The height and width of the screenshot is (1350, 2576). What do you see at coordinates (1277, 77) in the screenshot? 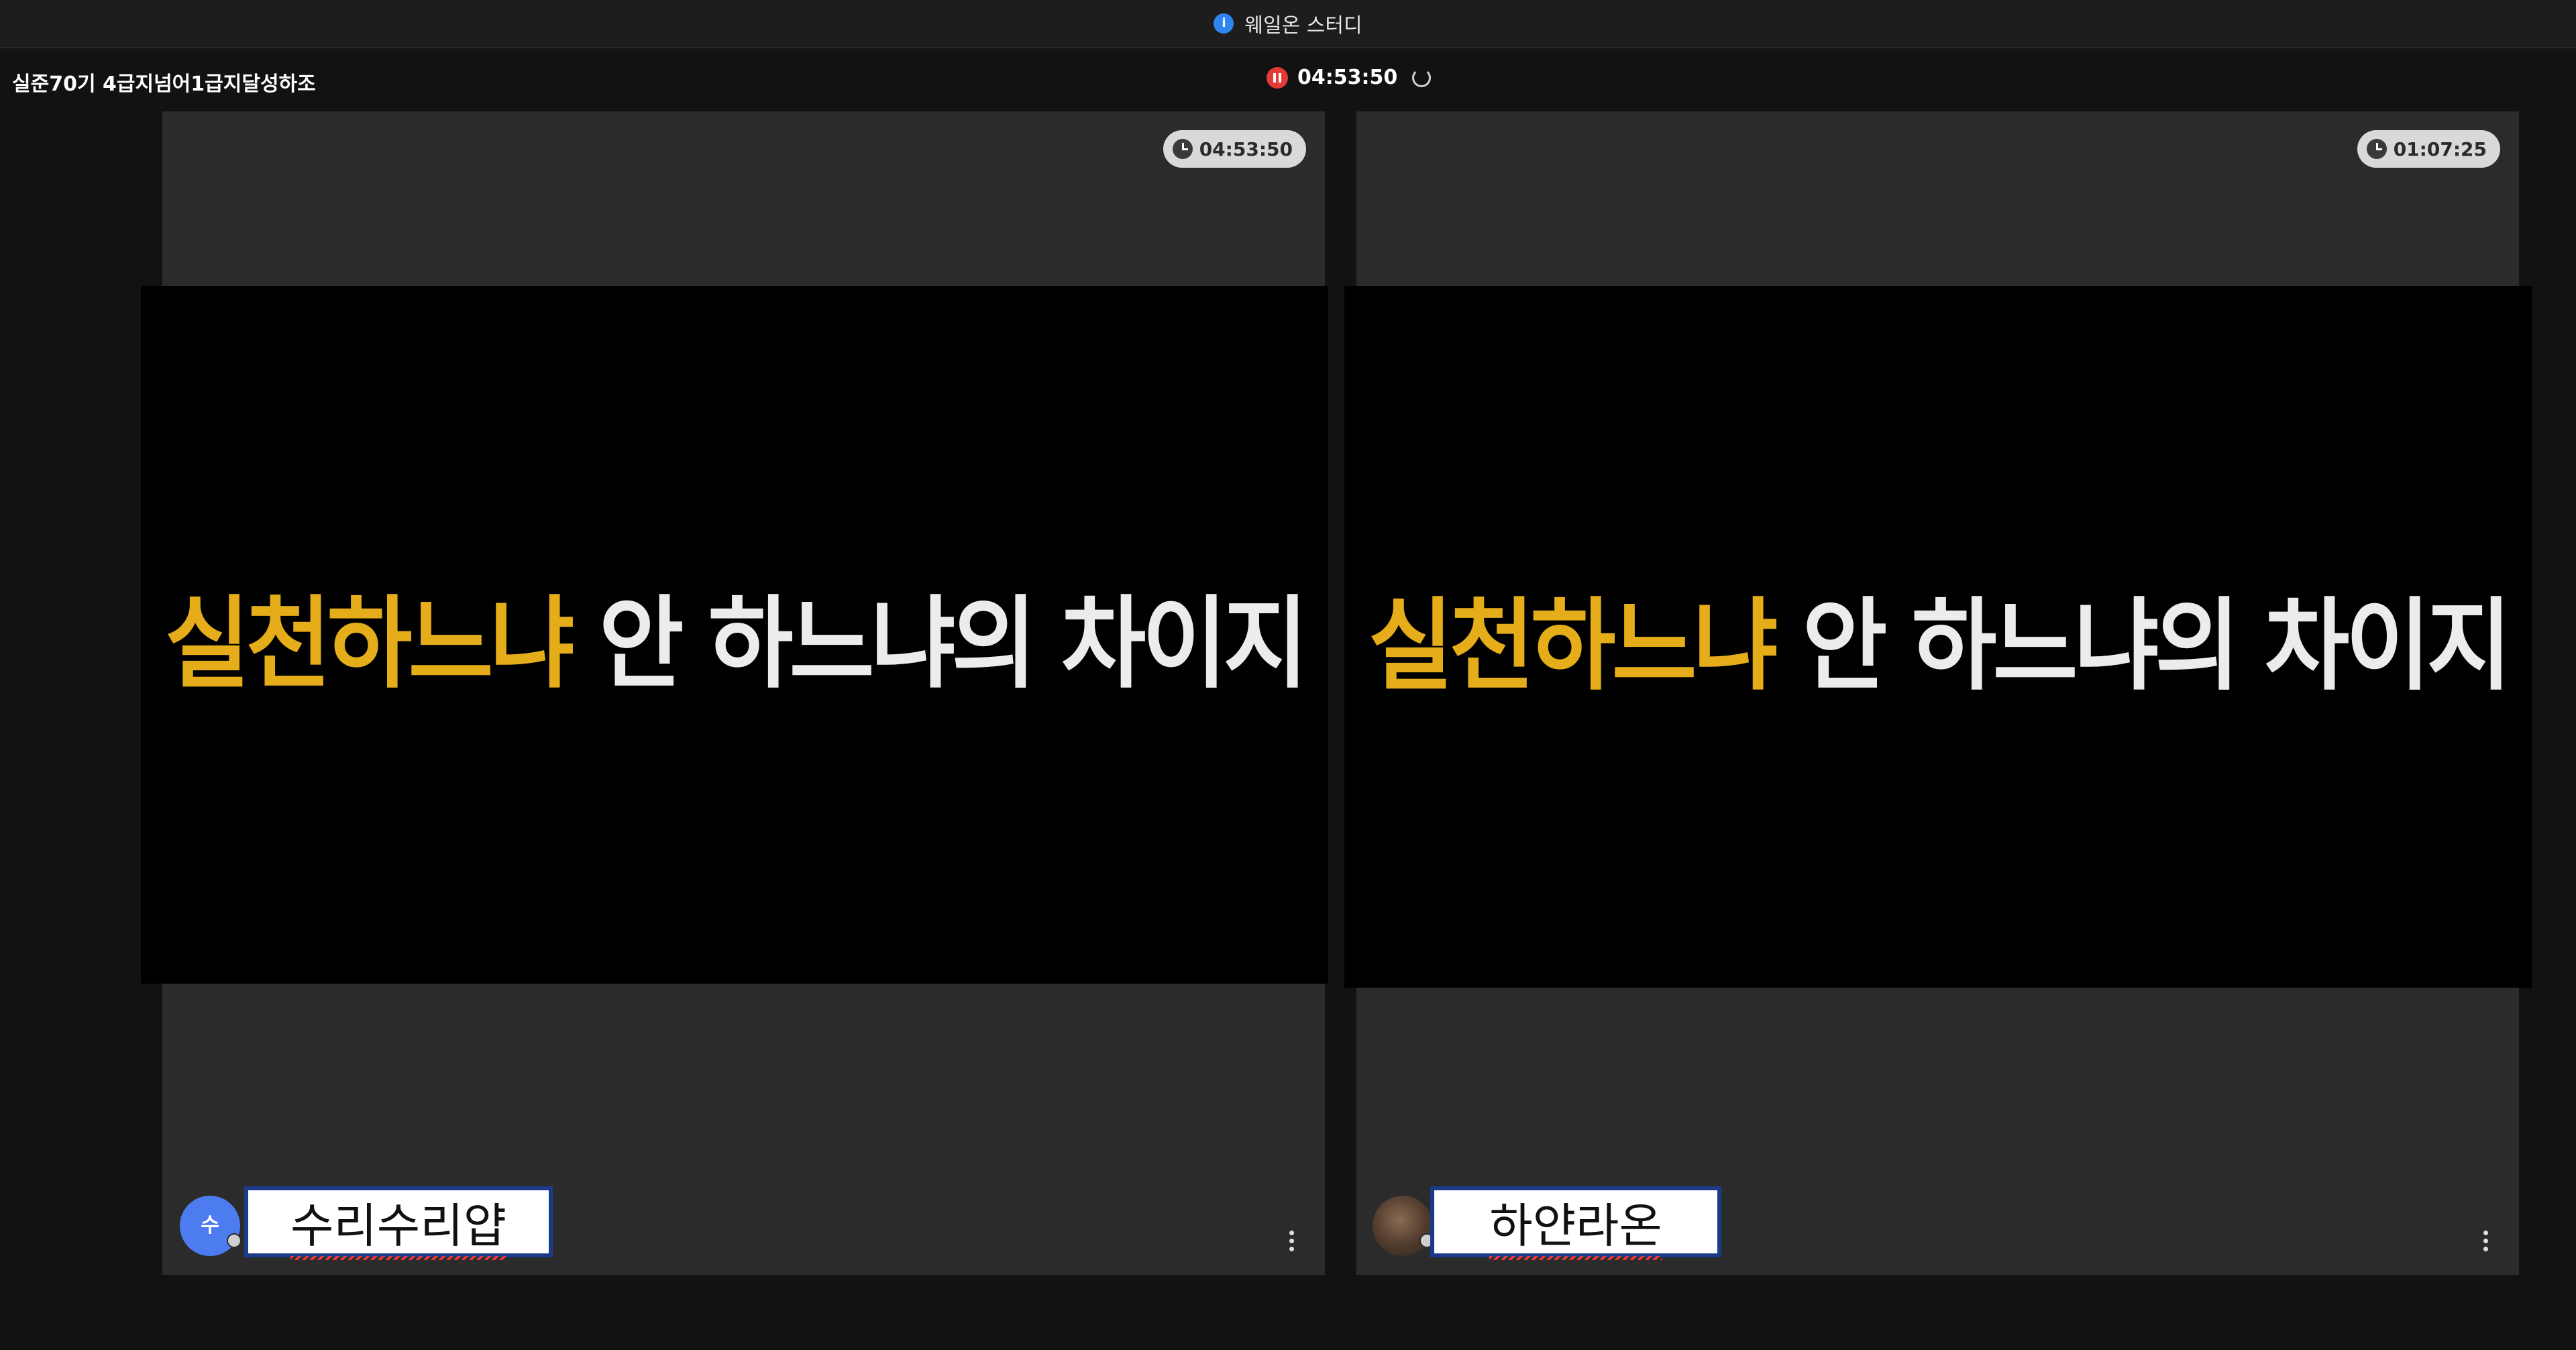
I see `pause-record-icon` at bounding box center [1277, 77].